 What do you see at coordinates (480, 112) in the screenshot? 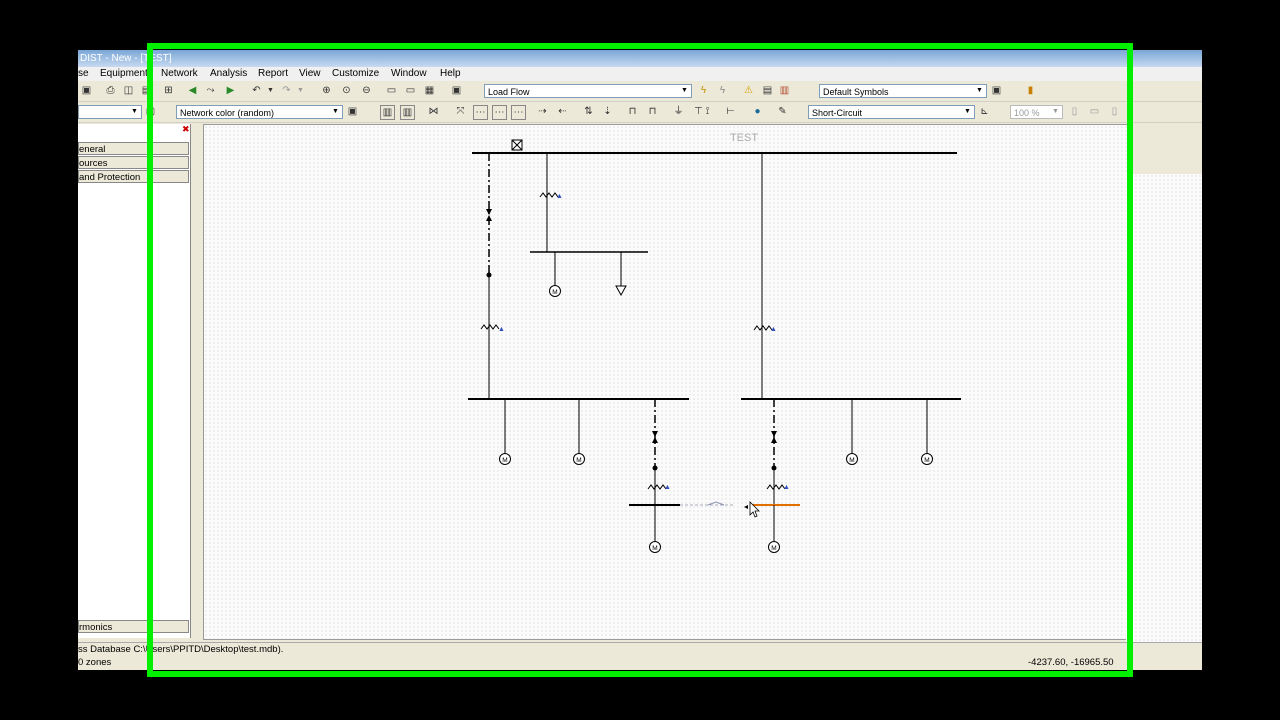
I see `bus-icon: ⋯` at bounding box center [480, 112].